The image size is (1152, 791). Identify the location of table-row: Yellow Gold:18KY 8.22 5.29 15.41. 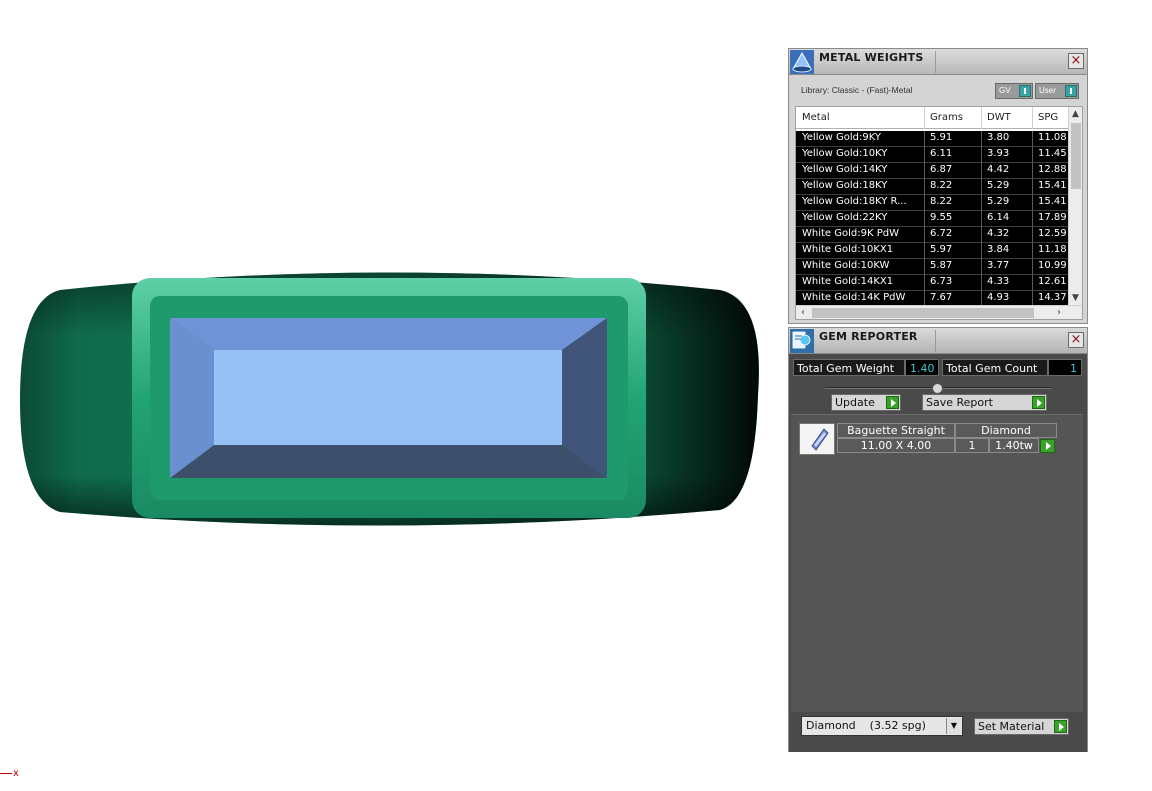
(932, 187).